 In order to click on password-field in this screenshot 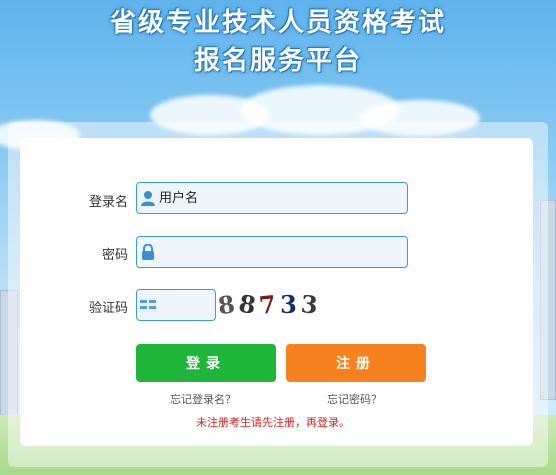, I will do `click(272, 252)`.